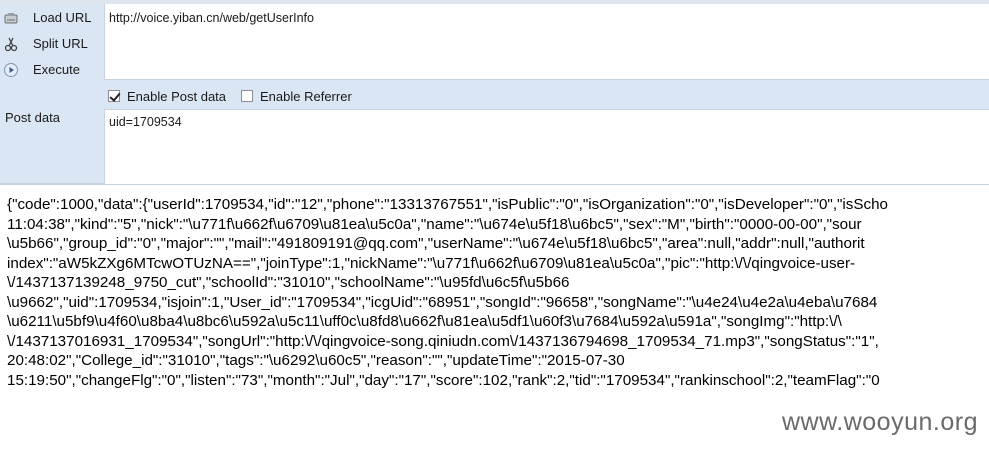 The image size is (989, 452). Describe the element at coordinates (11, 44) in the screenshot. I see `split-url-icon` at that location.